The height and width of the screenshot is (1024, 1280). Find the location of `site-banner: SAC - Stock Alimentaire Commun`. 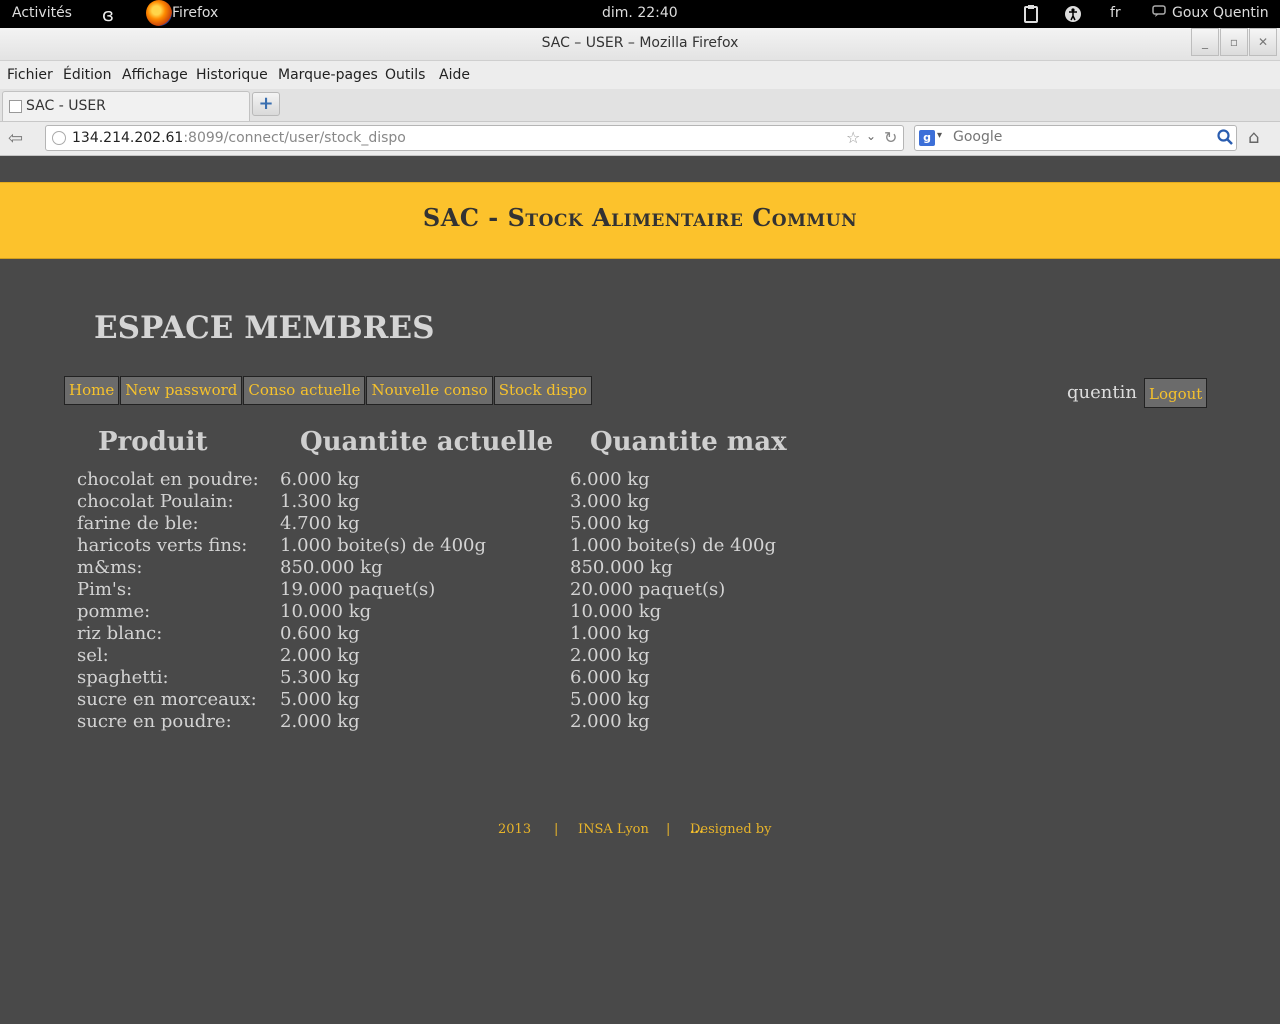

site-banner: SAC - Stock Alimentaire Commun is located at coordinates (640, 220).